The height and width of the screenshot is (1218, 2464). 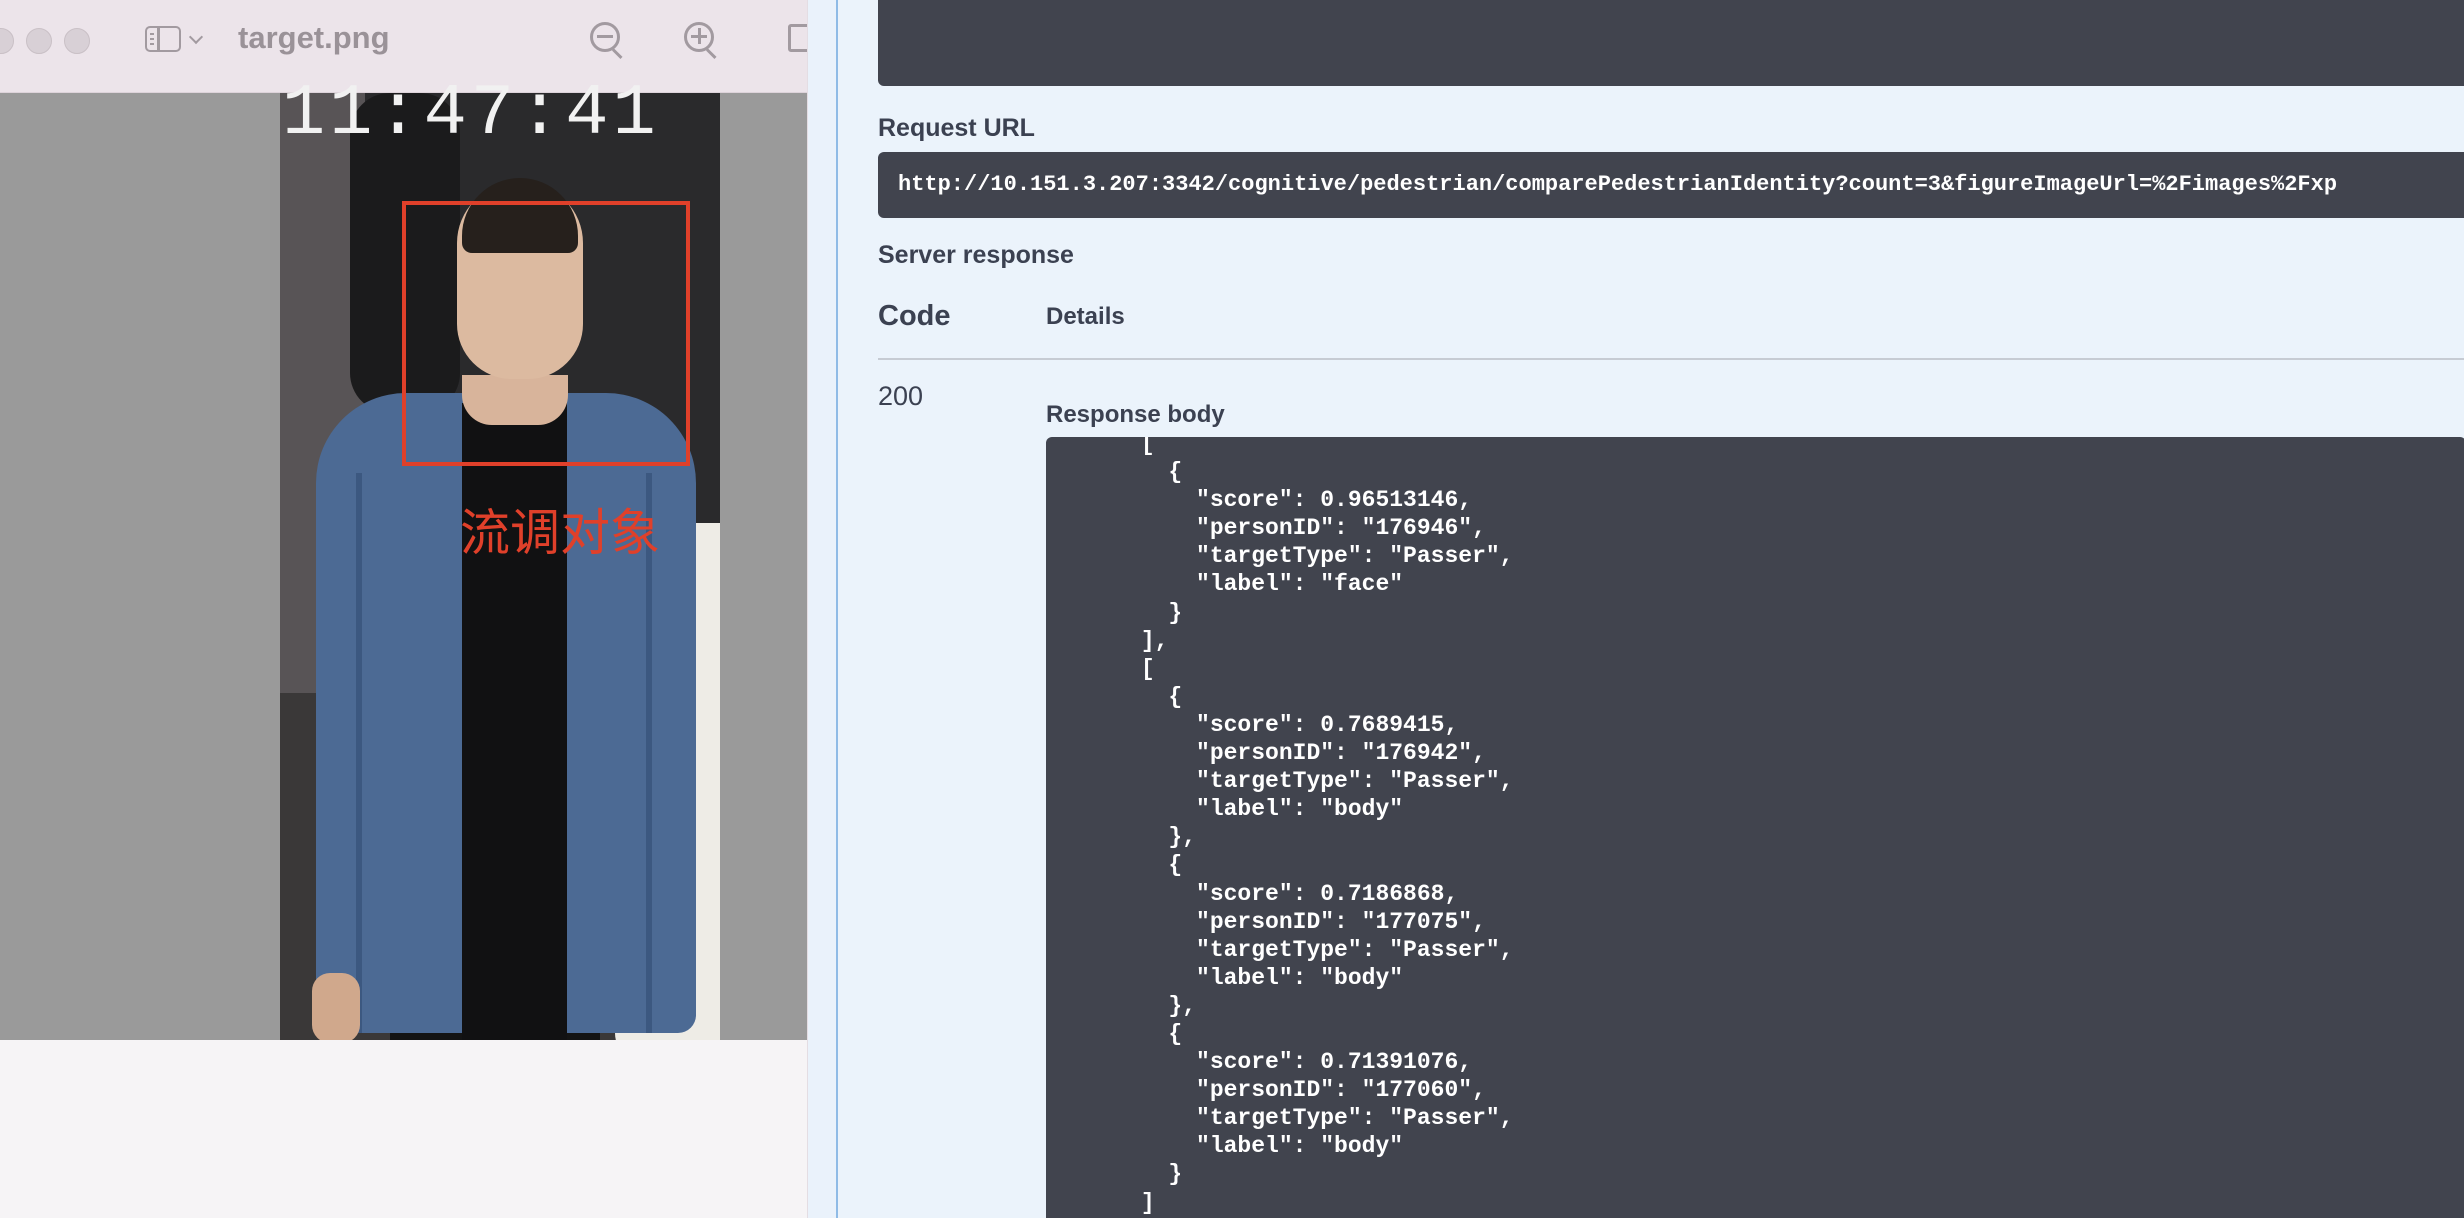 I want to click on curl-command-block, so click(x=1671, y=43).